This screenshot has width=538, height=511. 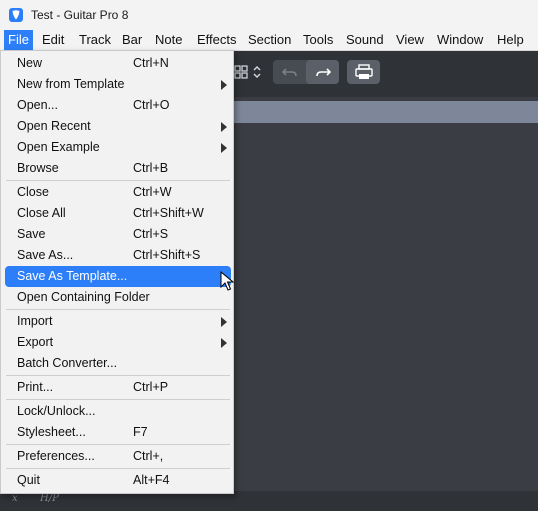 What do you see at coordinates (18, 40) in the screenshot?
I see `menu-file: File` at bounding box center [18, 40].